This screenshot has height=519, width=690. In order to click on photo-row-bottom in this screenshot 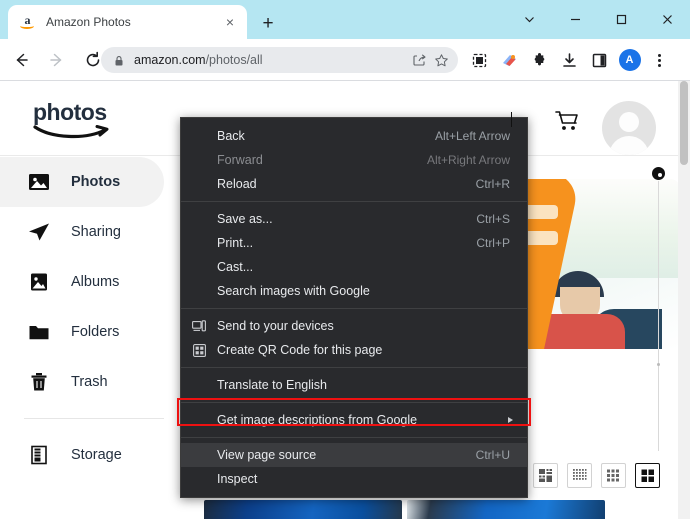, I will do `click(430, 509)`.